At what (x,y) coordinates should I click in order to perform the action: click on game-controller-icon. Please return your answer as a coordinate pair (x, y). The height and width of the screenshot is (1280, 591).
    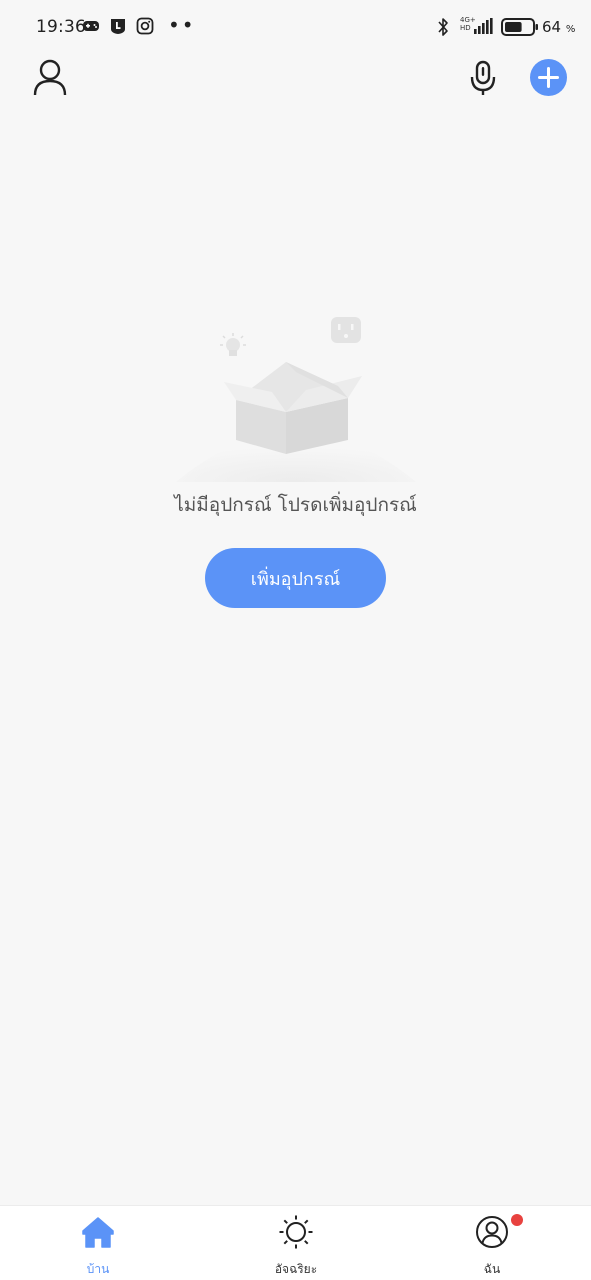
    Looking at the image, I should click on (91, 26).